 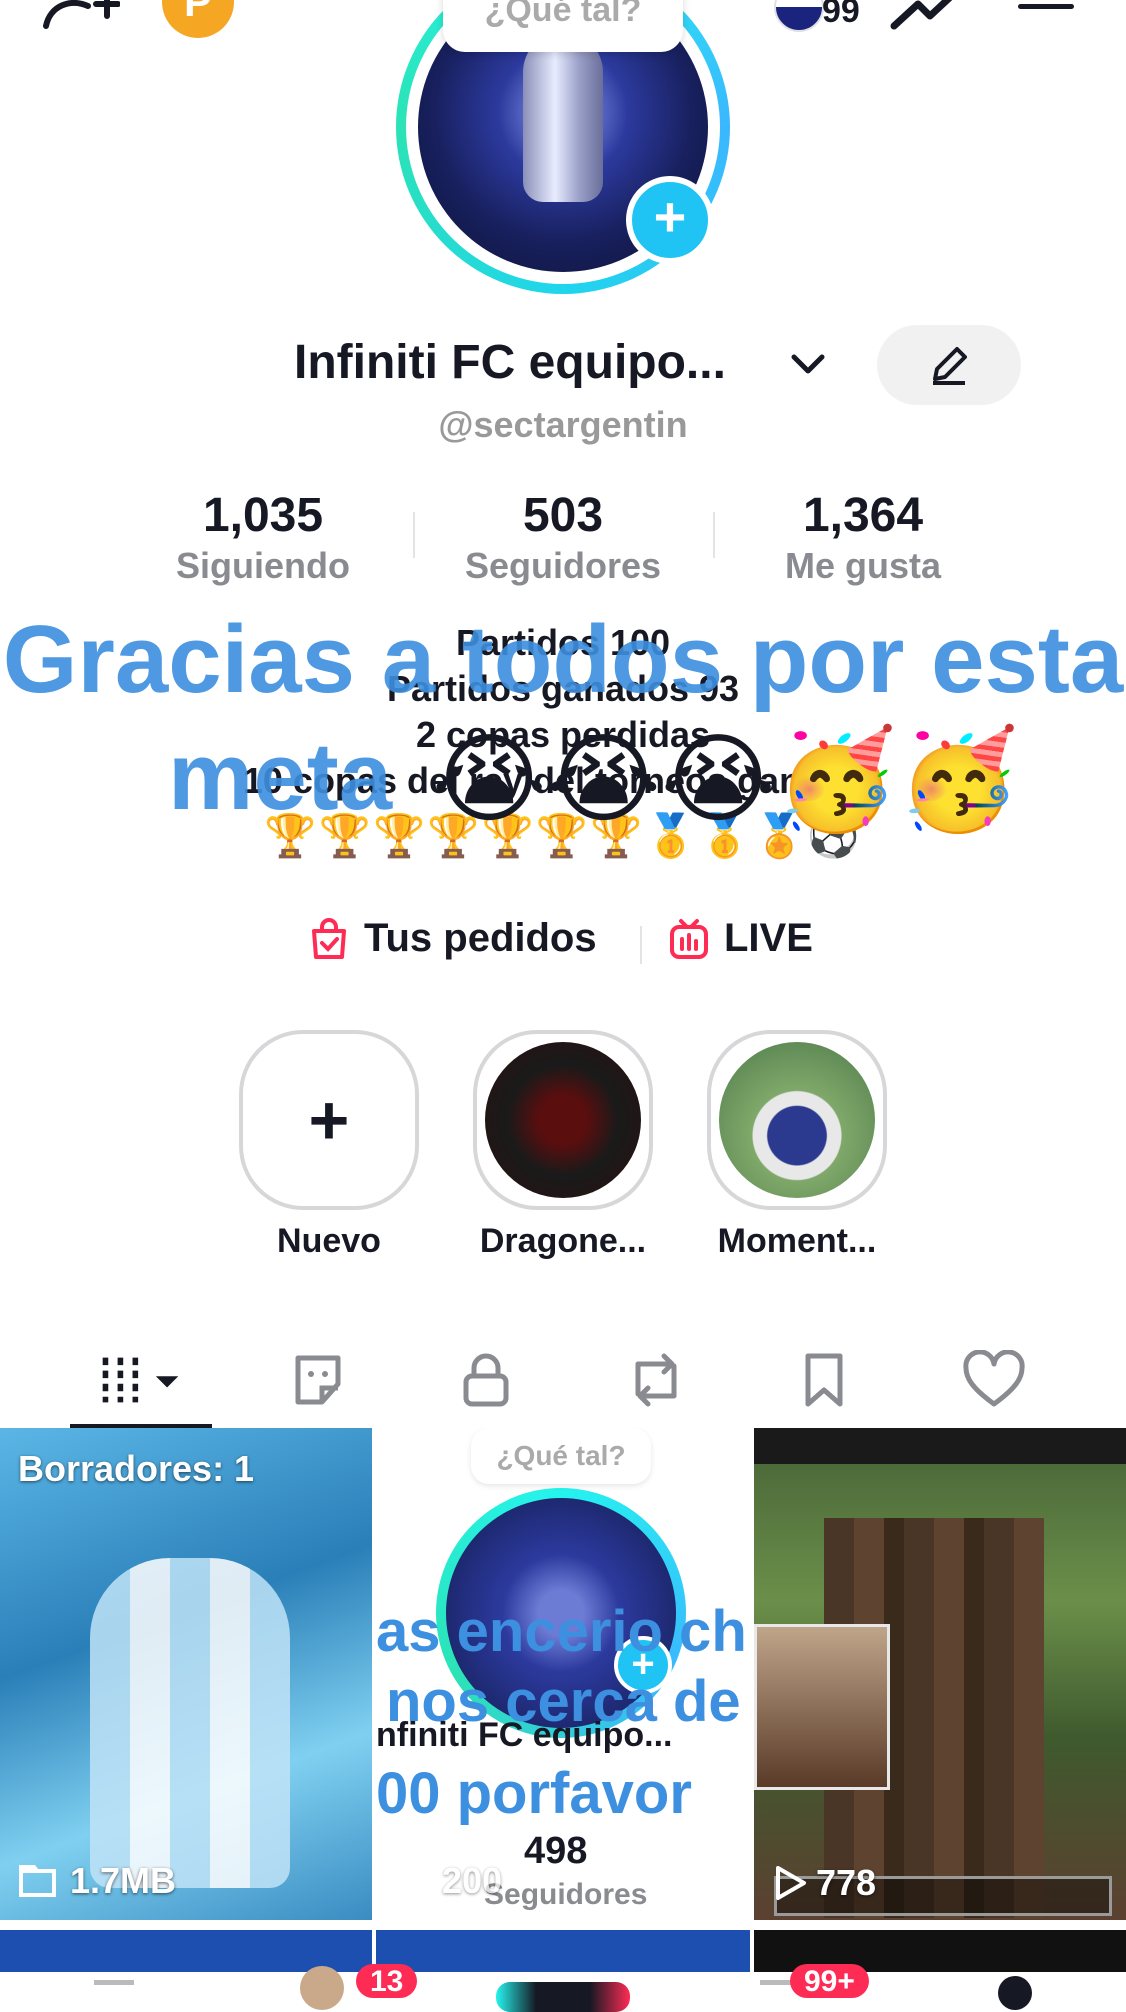 I want to click on drafts-size: 1.7MB, so click(x=97, y=1881).